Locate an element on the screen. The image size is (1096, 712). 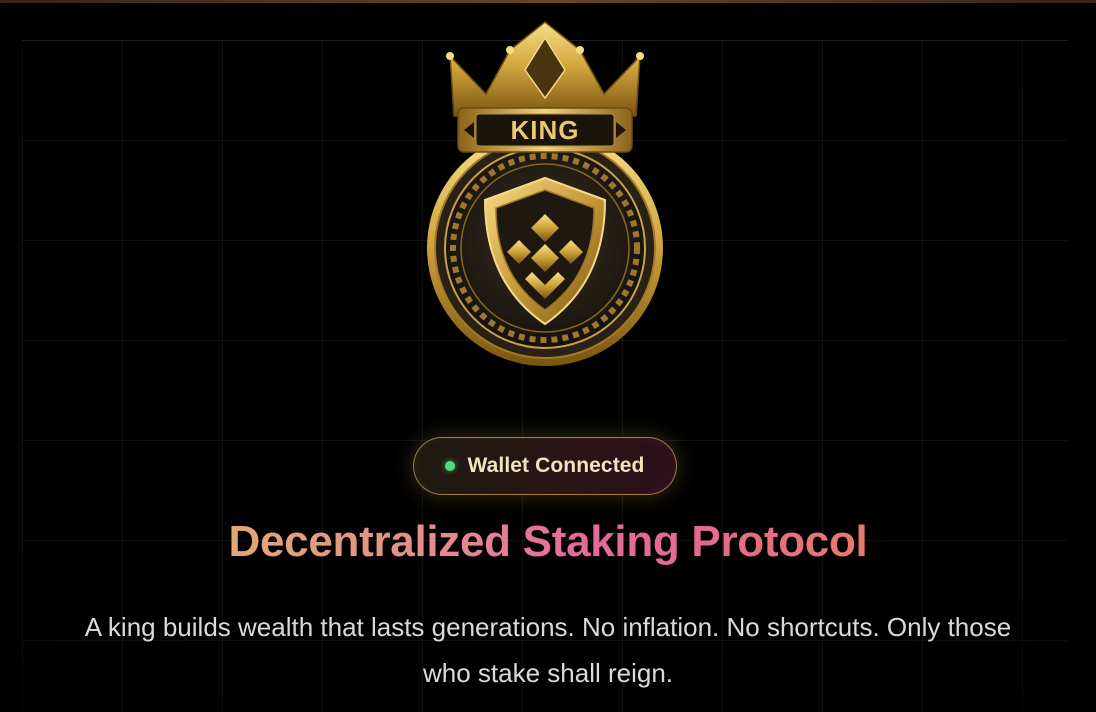
svg-text: KING is located at coordinates (545, 130).